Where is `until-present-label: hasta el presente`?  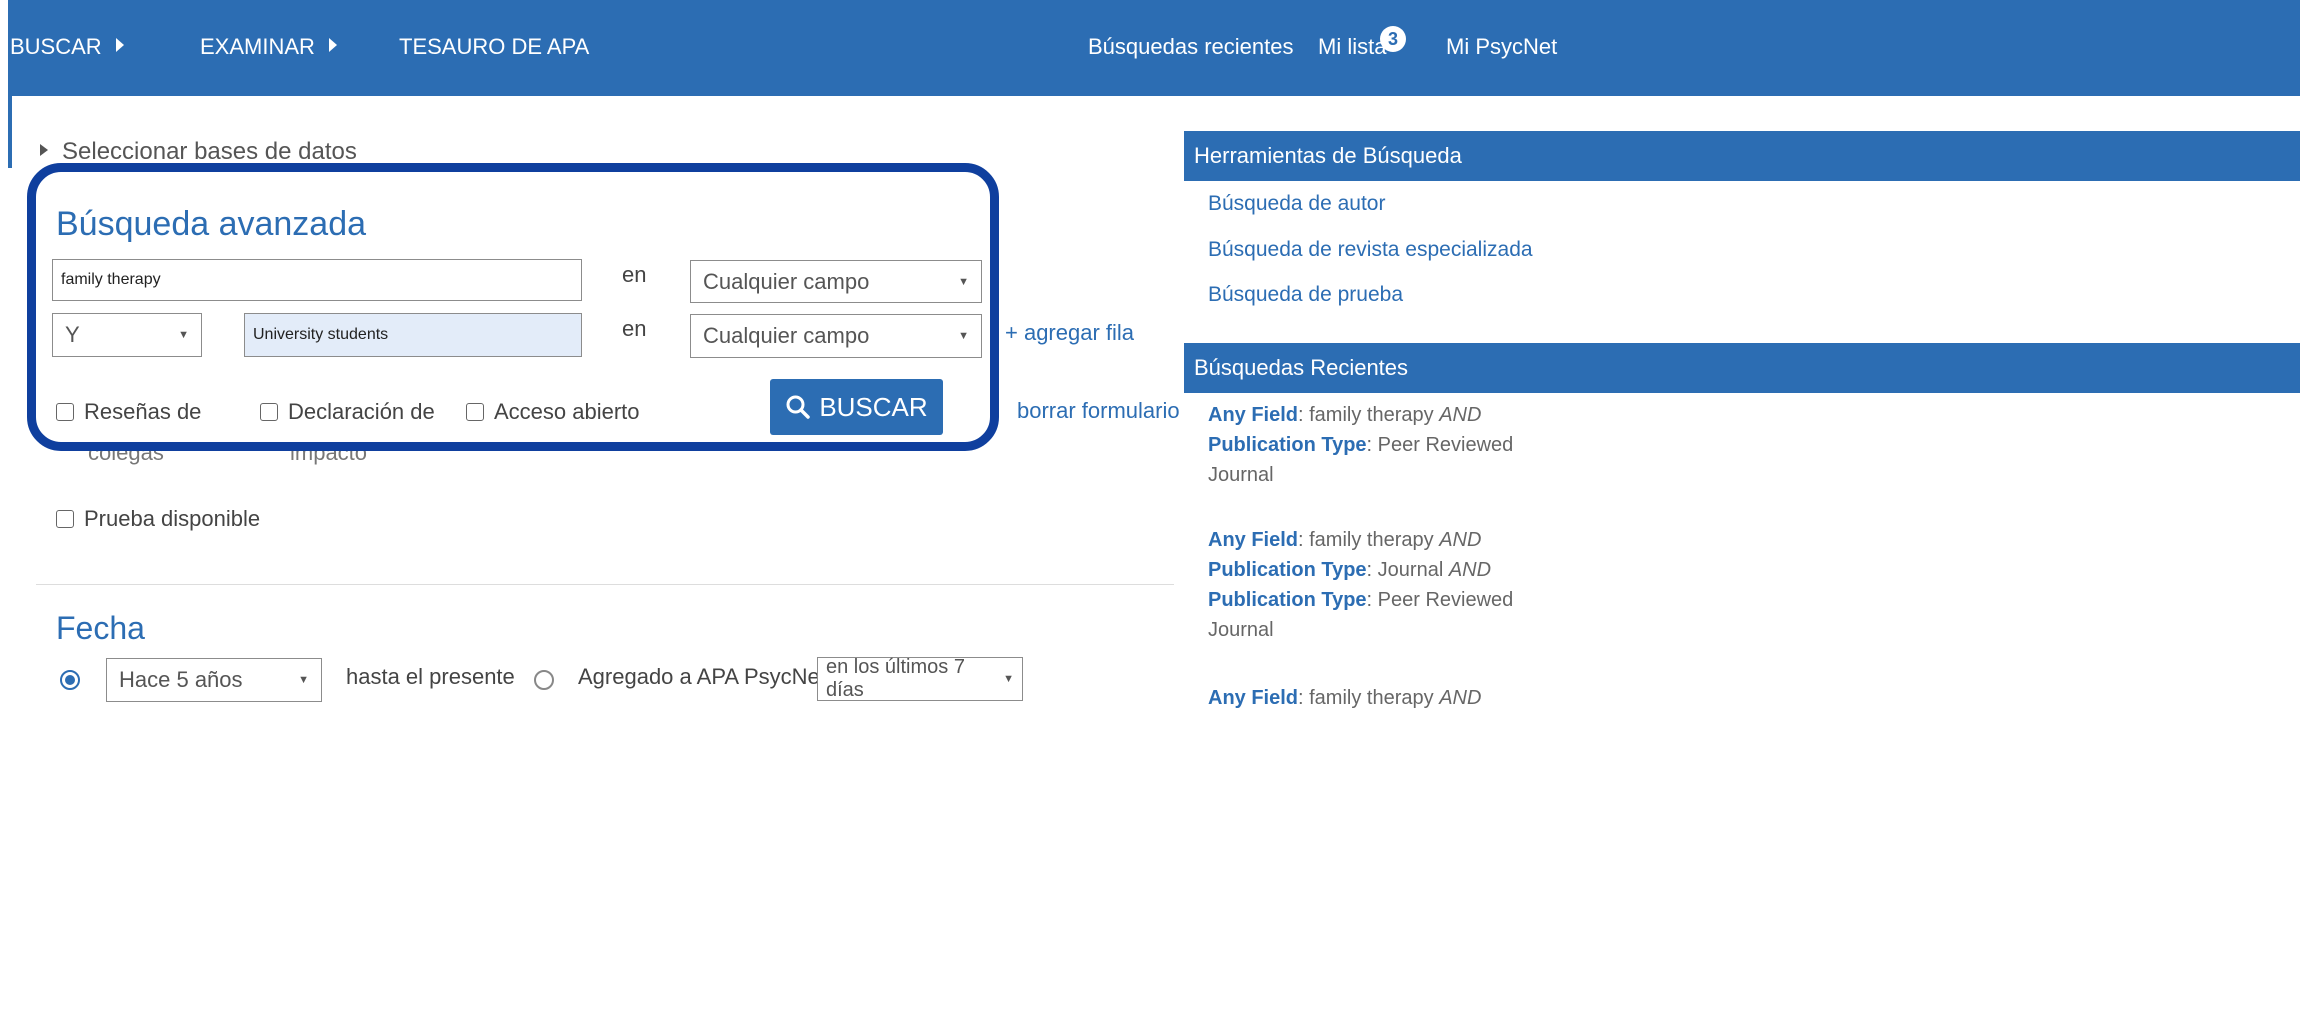
until-present-label: hasta el presente is located at coordinates (430, 676).